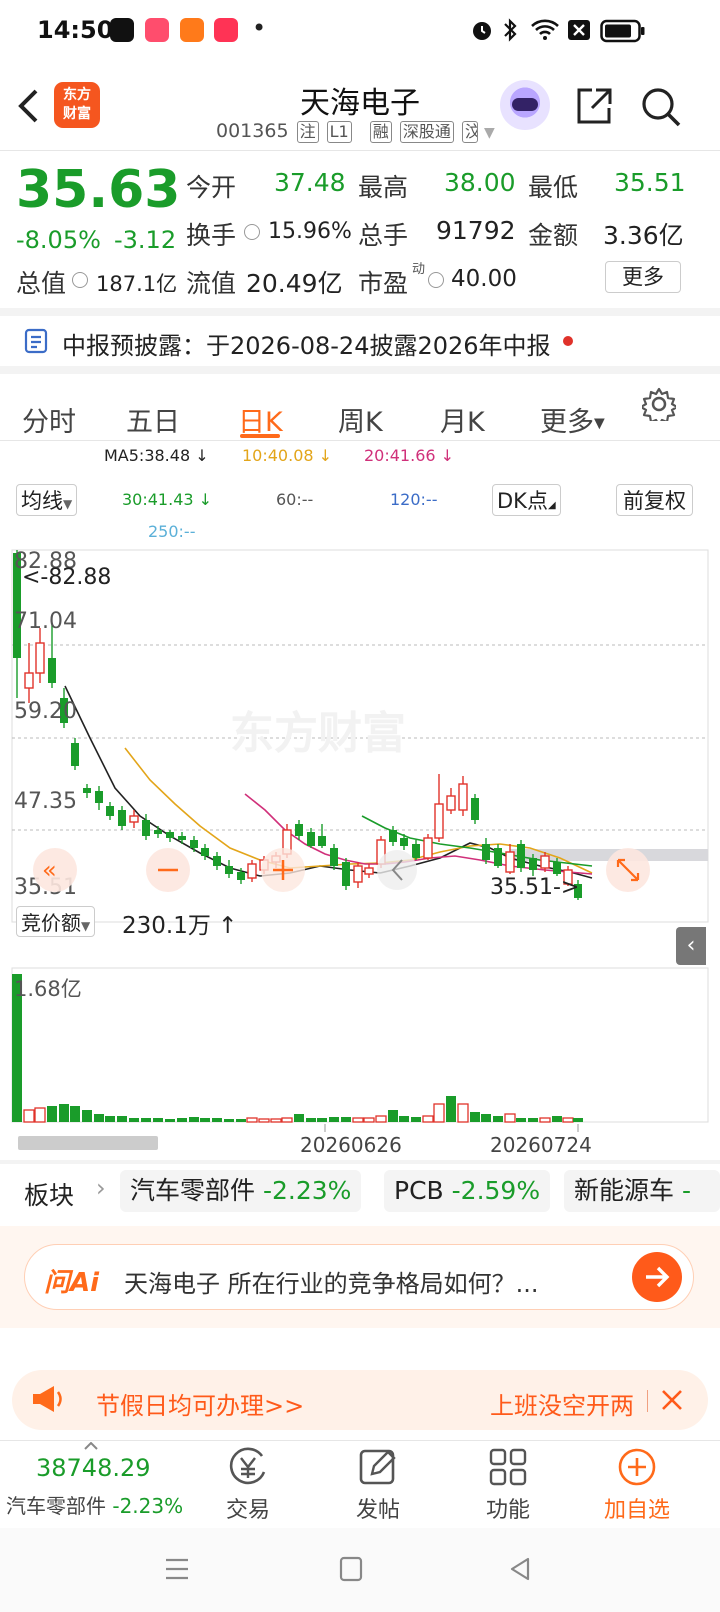  What do you see at coordinates (637, 1467) in the screenshot?
I see `add-circle-icon` at bounding box center [637, 1467].